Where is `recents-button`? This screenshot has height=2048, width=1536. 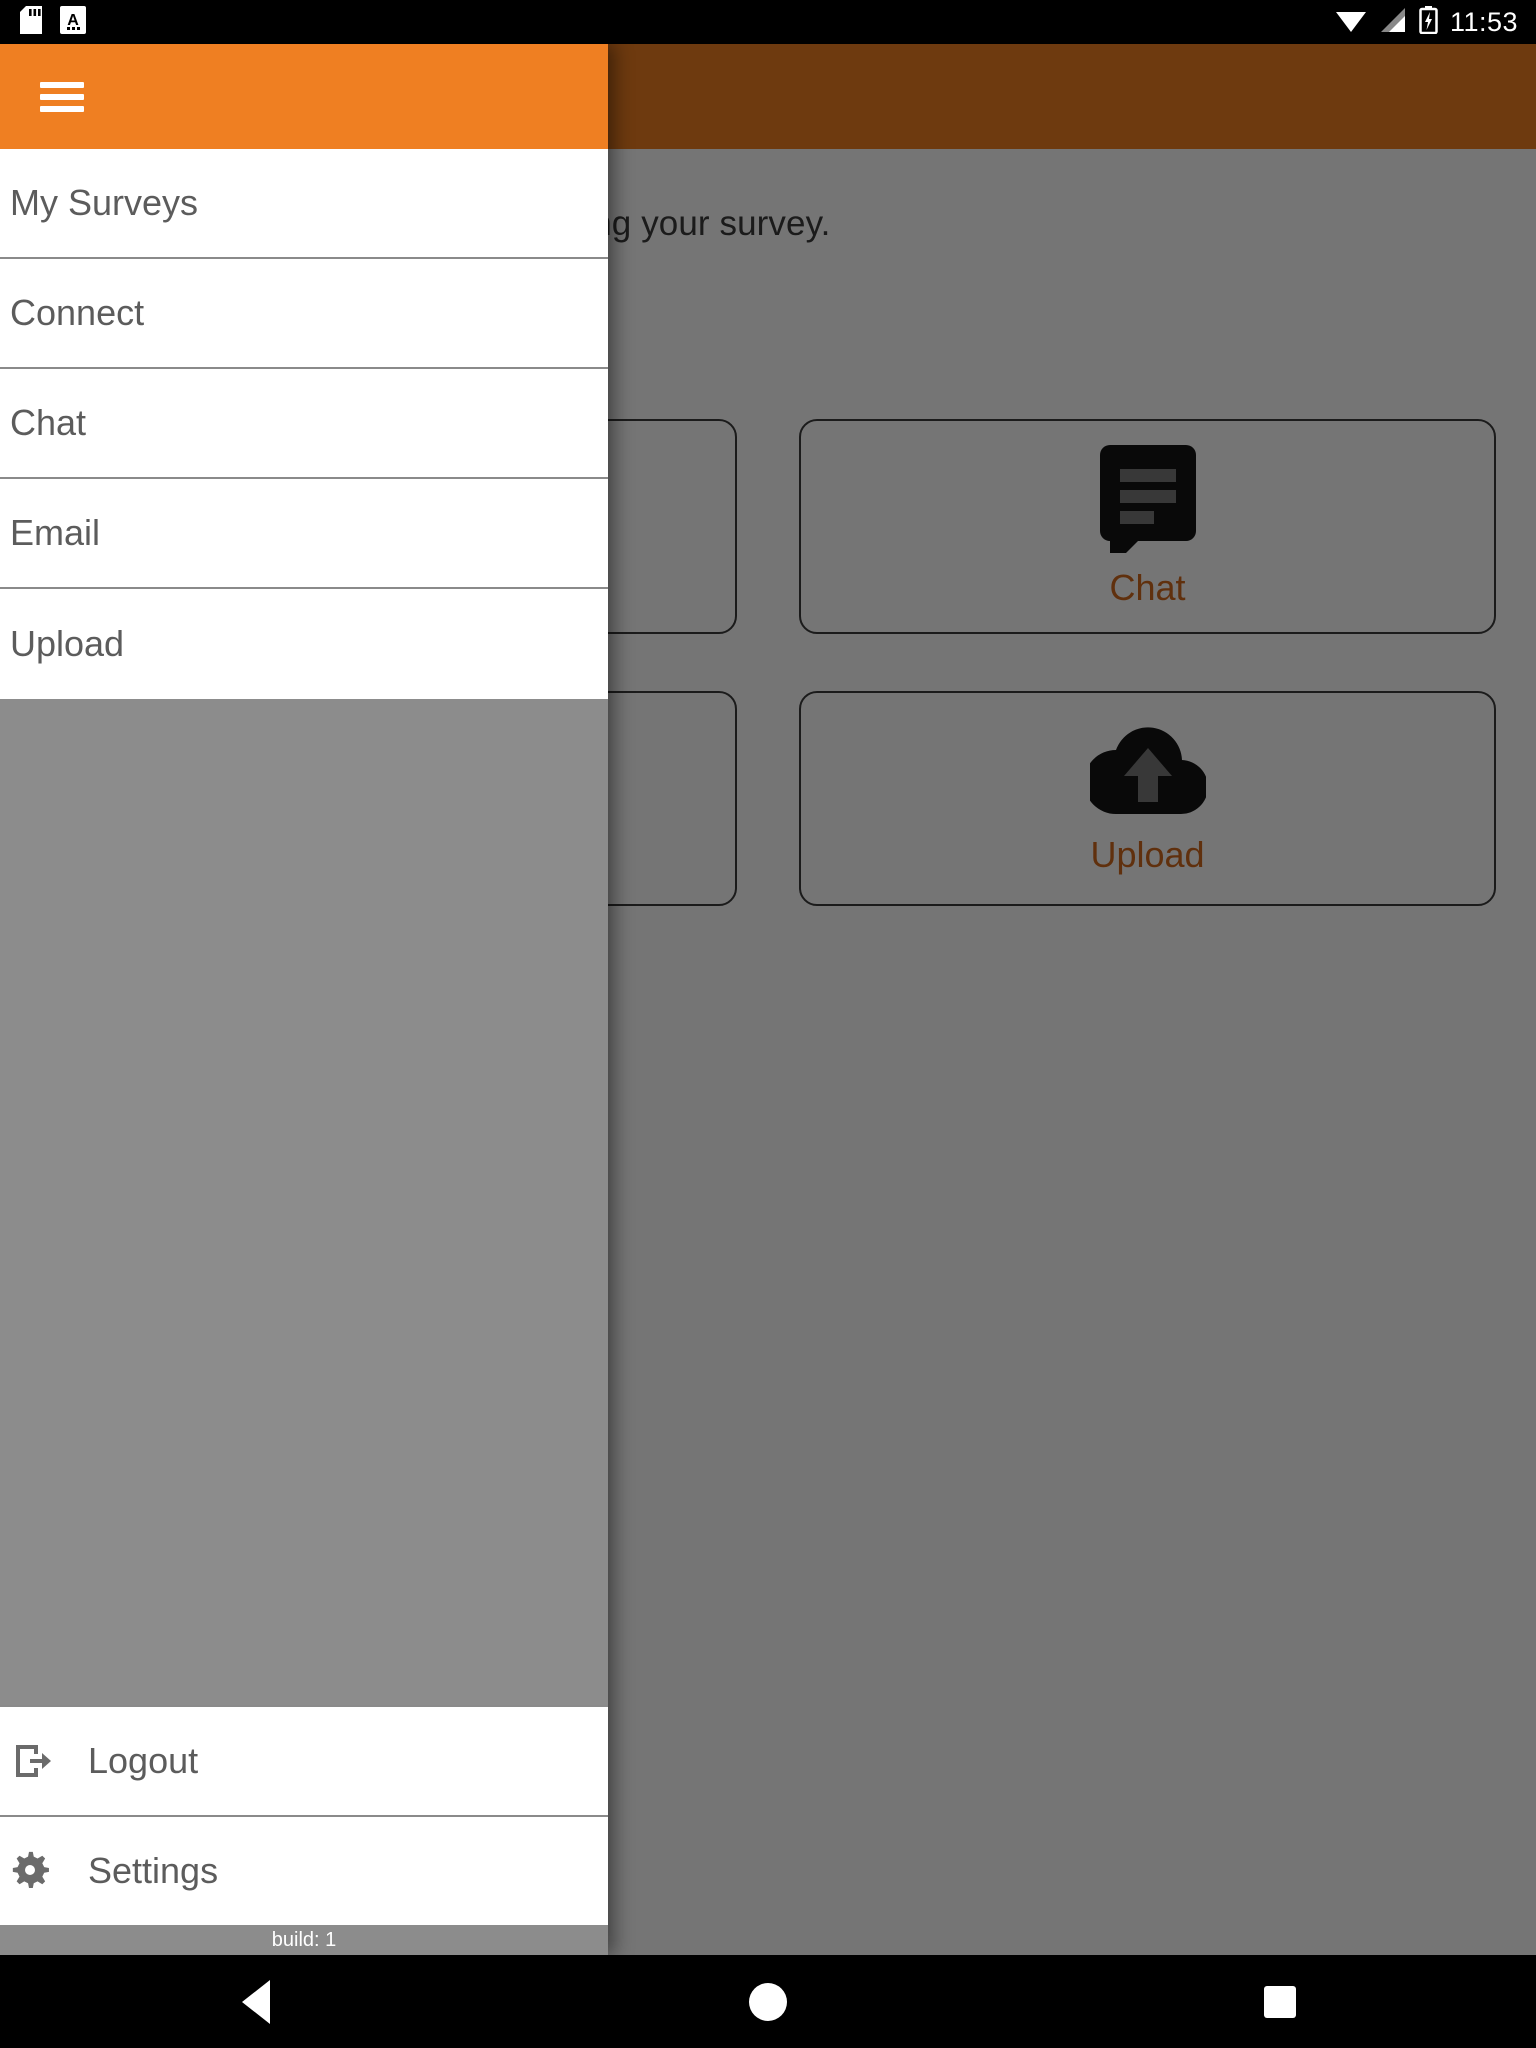
recents-button is located at coordinates (1280, 2001).